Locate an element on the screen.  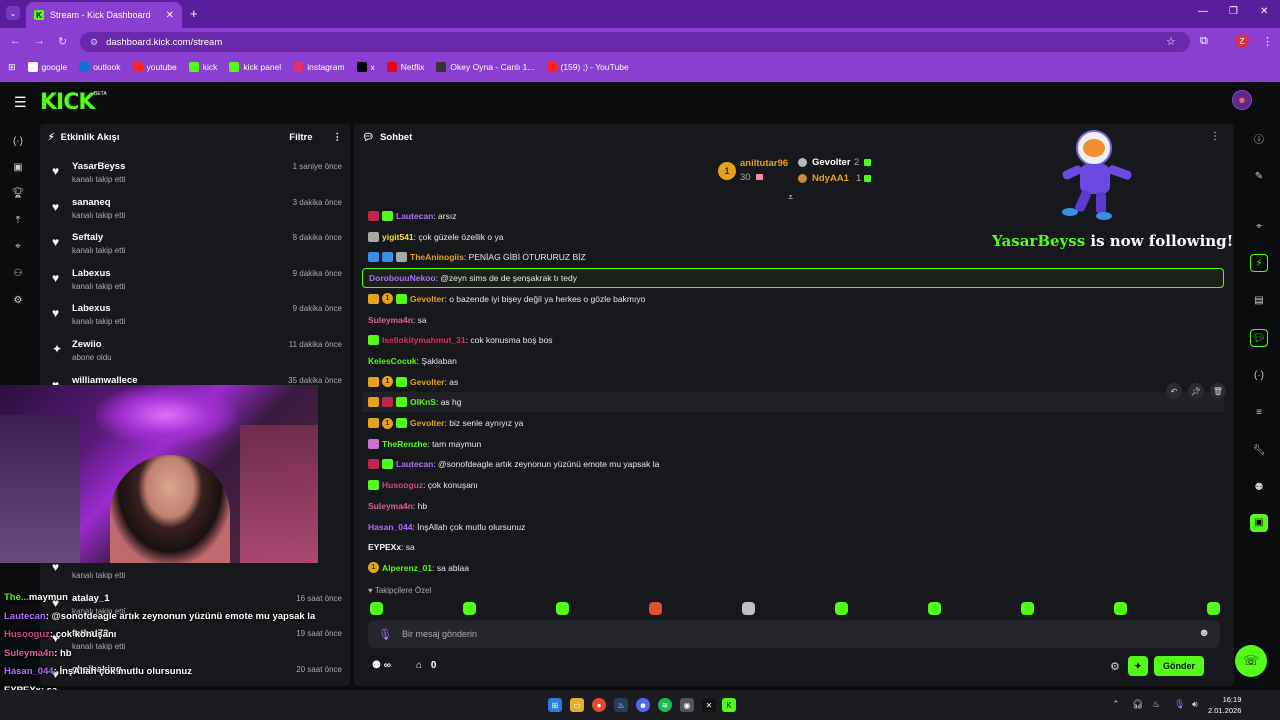
user-avatar: ☻ is located at coordinates (1242, 100).